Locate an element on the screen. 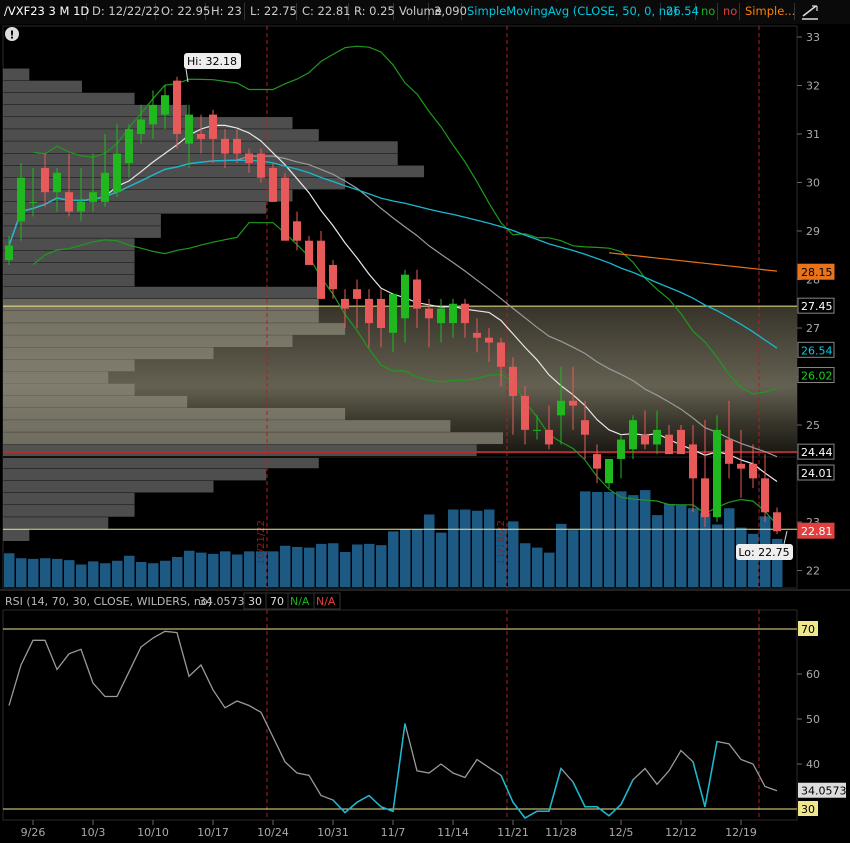 This screenshot has width=850, height=843. rsi-level-70: 70 is located at coordinates (277, 601).